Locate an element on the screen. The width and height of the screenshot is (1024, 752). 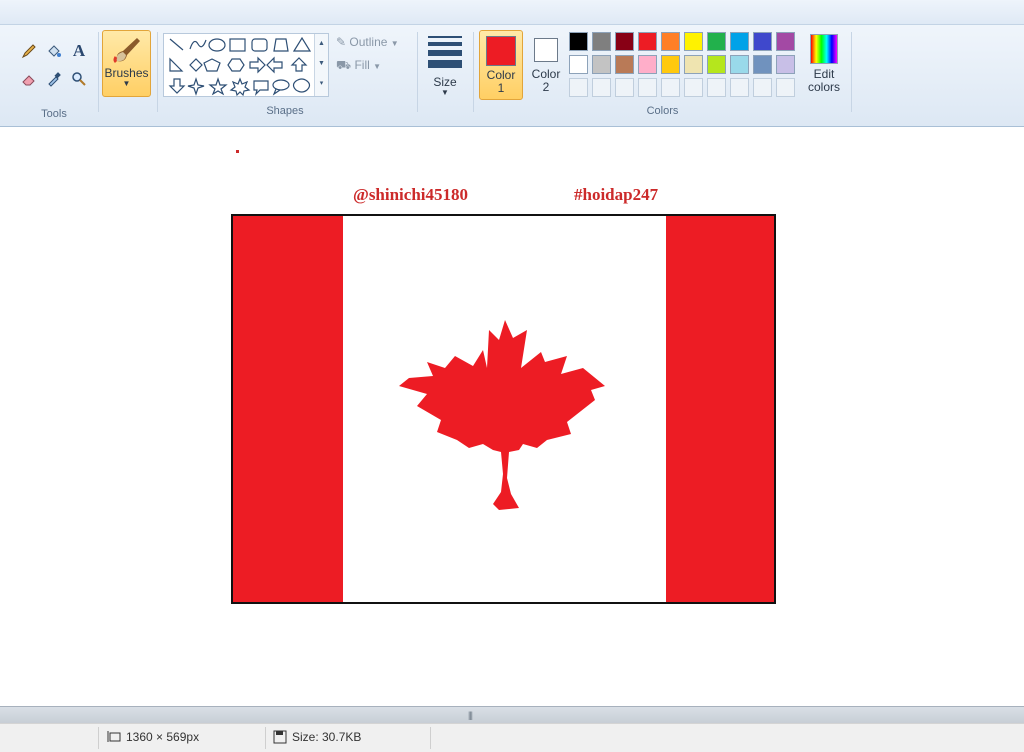
shapes-gallery: ▲ ▼ ▾ is located at coordinates (246, 65).